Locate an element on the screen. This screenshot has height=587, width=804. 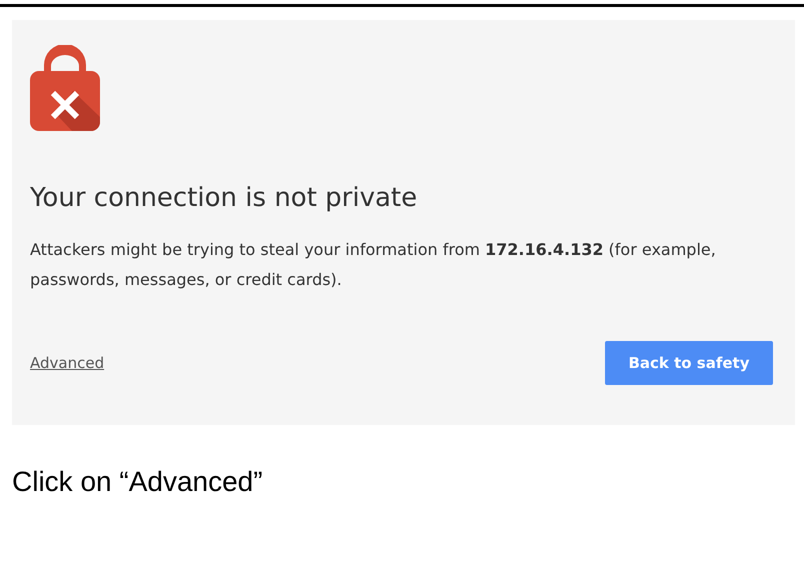
heading: Your connection is not private is located at coordinates (224, 198).